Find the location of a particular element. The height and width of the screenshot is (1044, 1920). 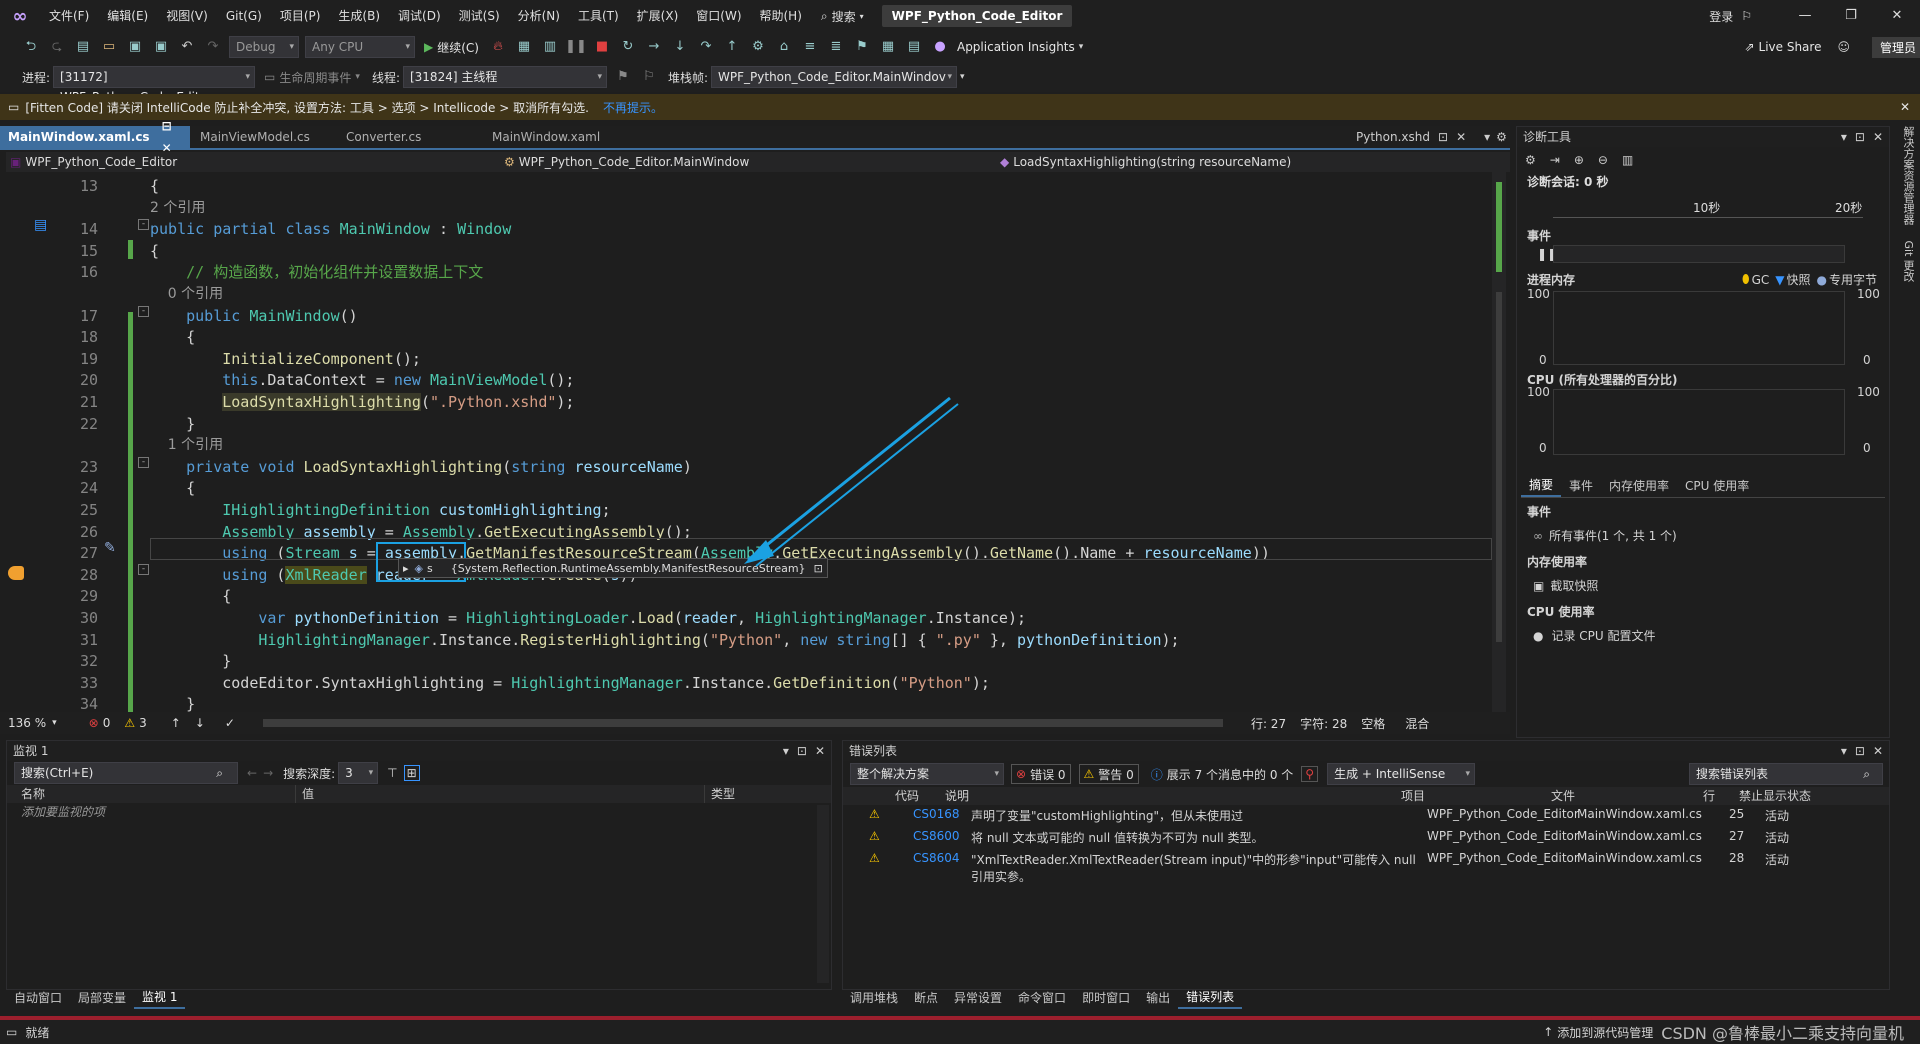

hex-icon: ⊞ is located at coordinates (411, 773).